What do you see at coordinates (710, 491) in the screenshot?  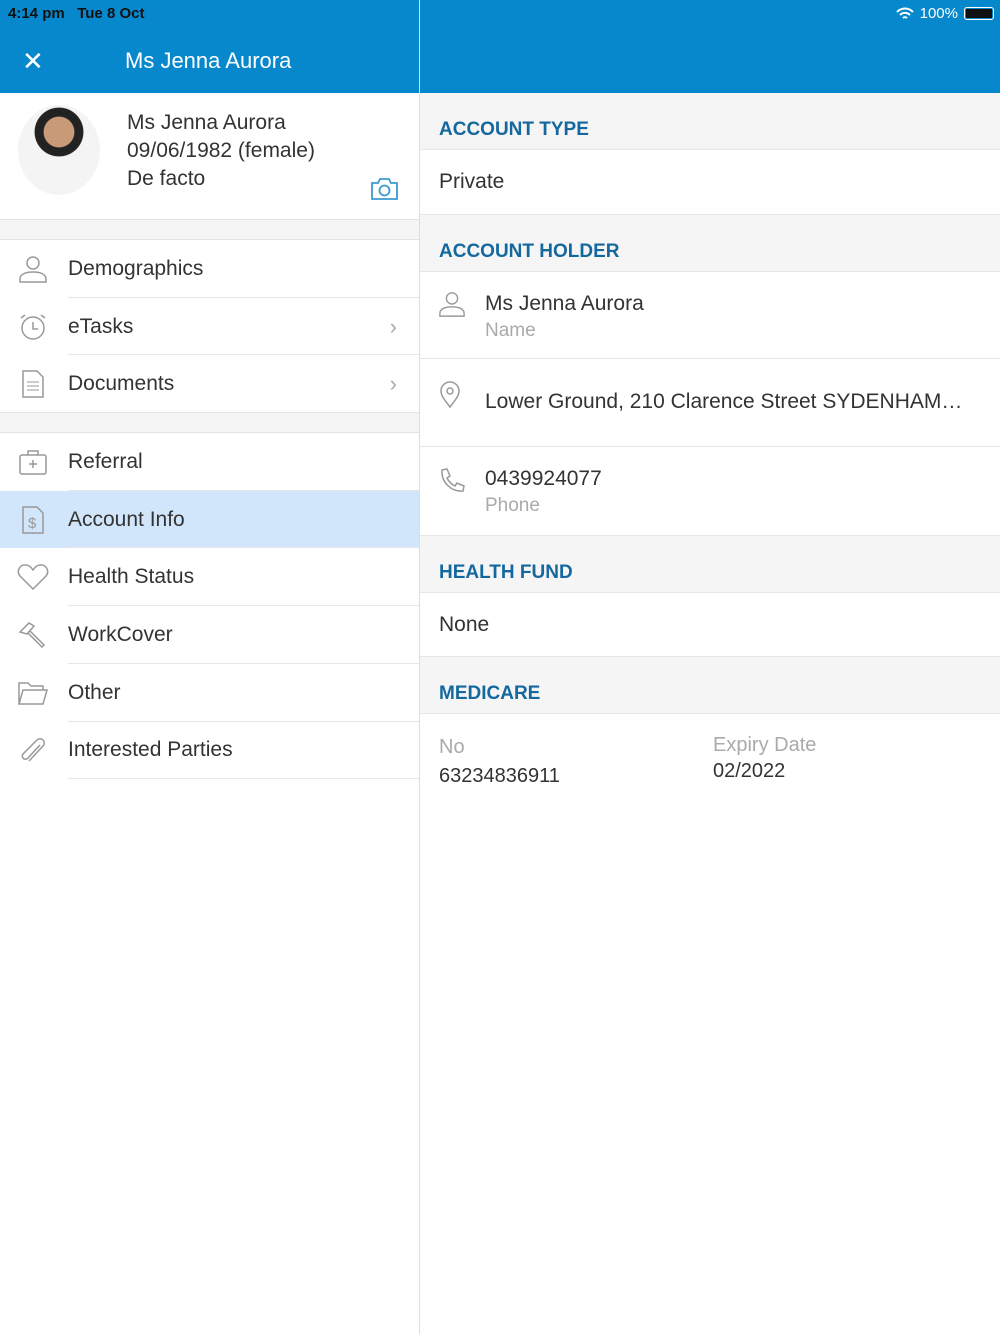 I see `holder-phone-row: 0439924077 Phone` at bounding box center [710, 491].